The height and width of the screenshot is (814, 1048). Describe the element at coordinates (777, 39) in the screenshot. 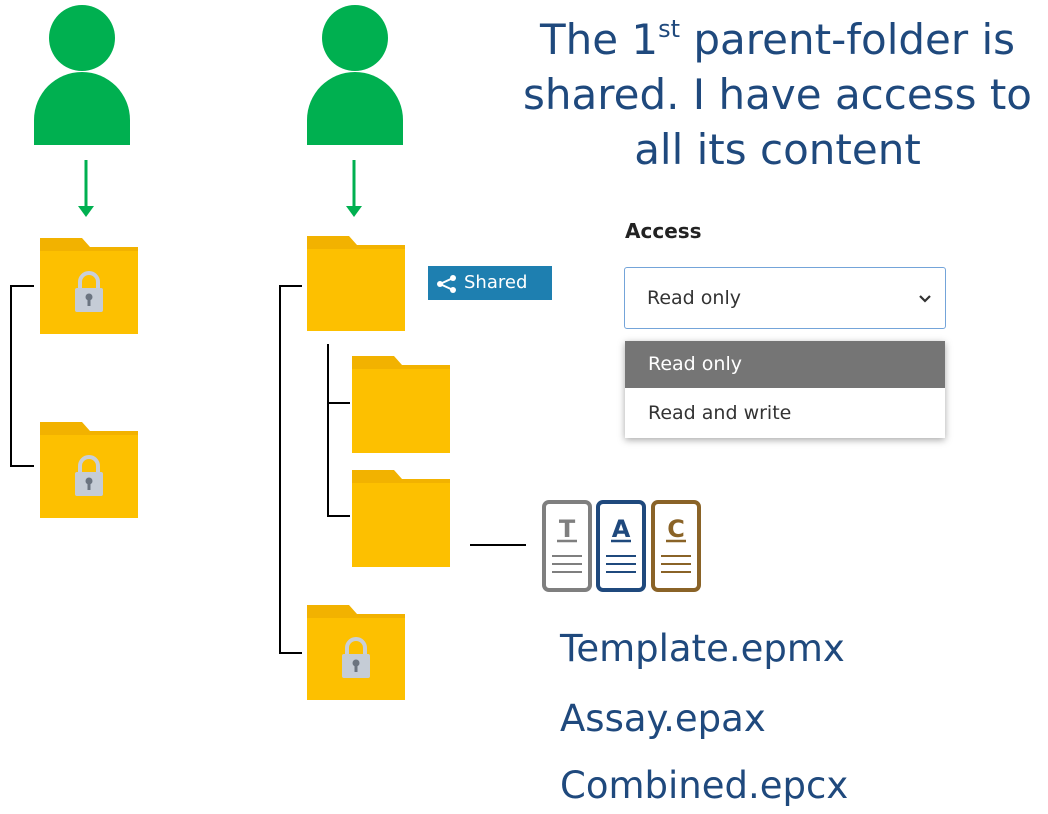

I see `caption-line-1: The 1st parent-folder is` at that location.